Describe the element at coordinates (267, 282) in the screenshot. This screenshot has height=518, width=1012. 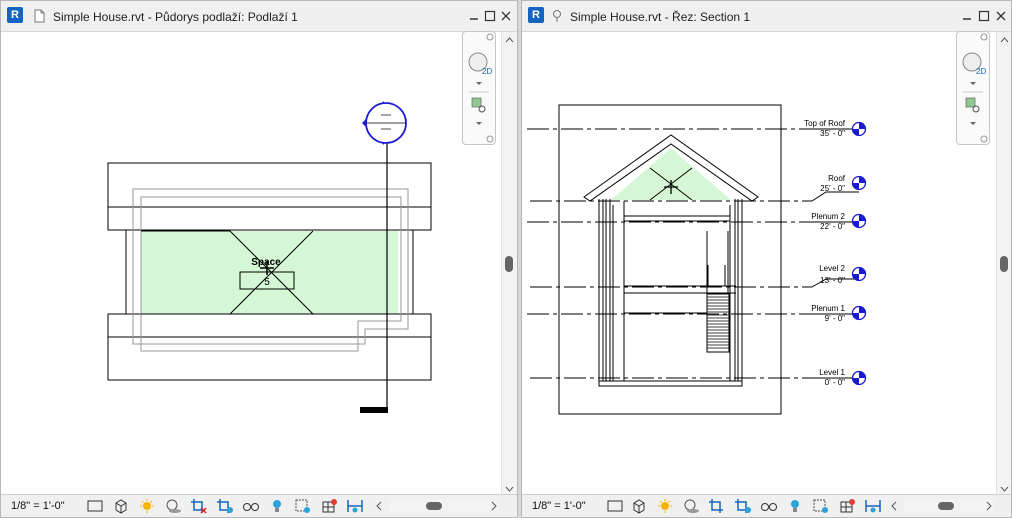
I see `space-number: 5` at that location.